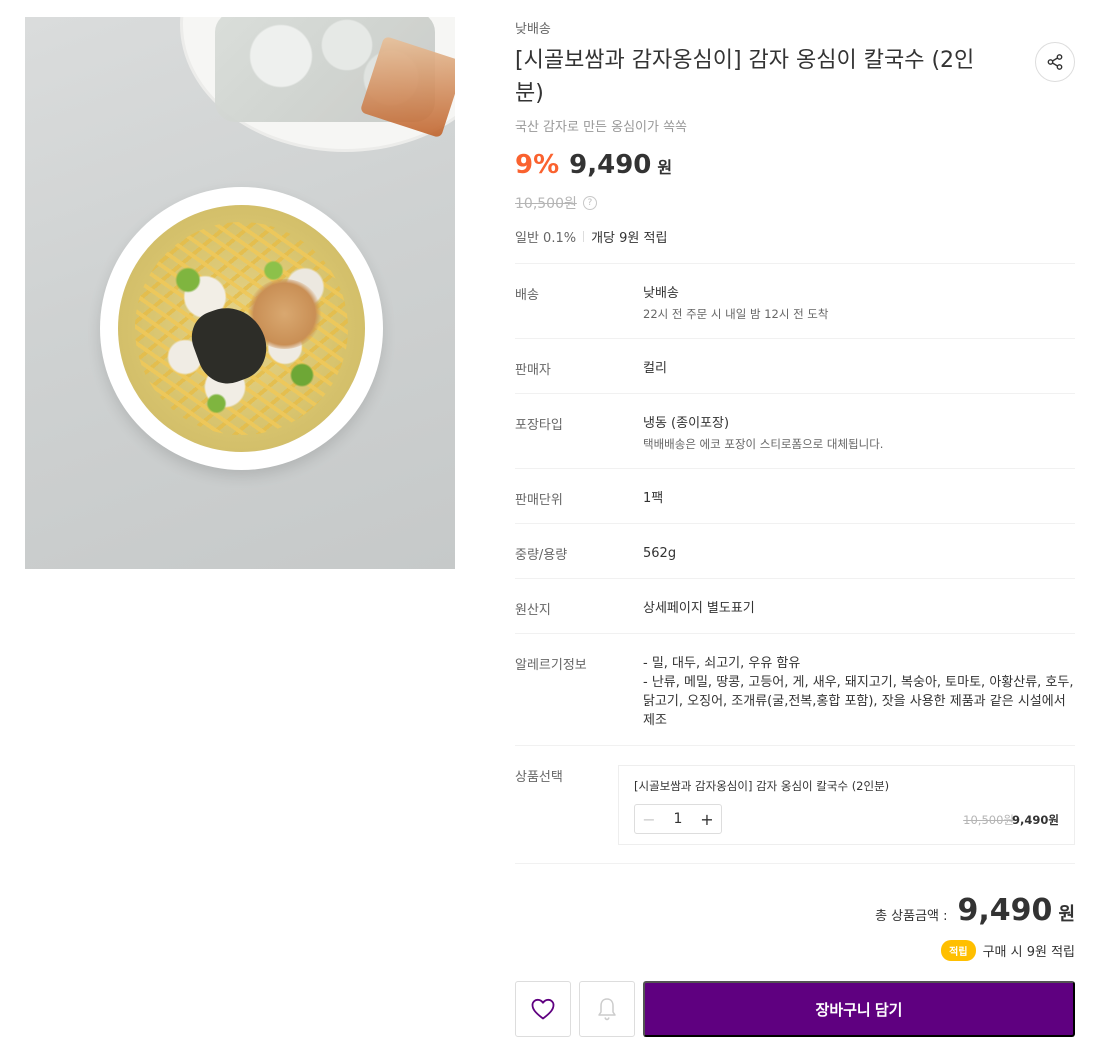  What do you see at coordinates (763, 444) in the screenshot?
I see `info-sub: 택배배송은 에코 포장이 스티로폼으로 대체됩니다.` at bounding box center [763, 444].